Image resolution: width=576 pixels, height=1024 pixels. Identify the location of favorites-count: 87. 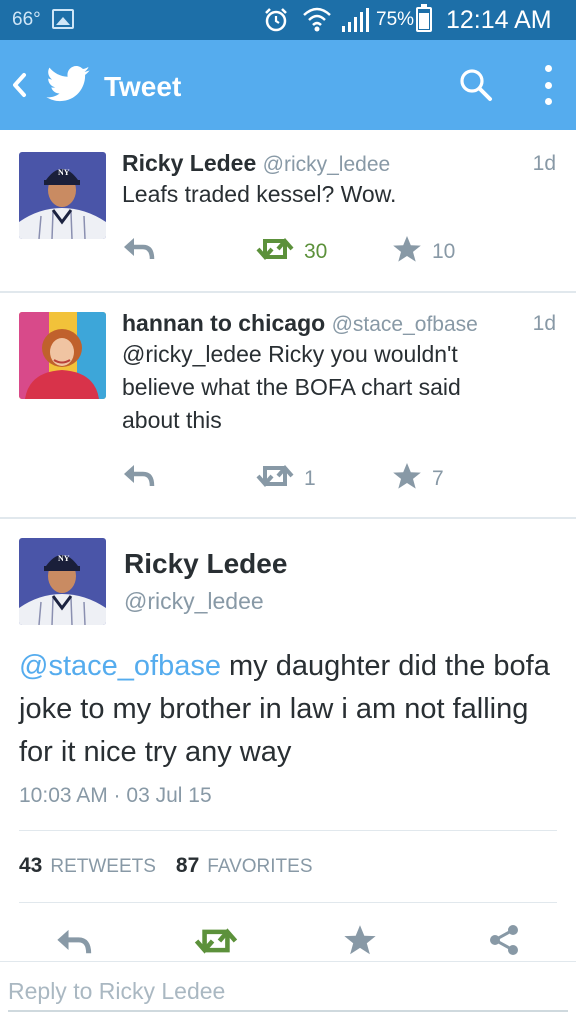
(187, 866).